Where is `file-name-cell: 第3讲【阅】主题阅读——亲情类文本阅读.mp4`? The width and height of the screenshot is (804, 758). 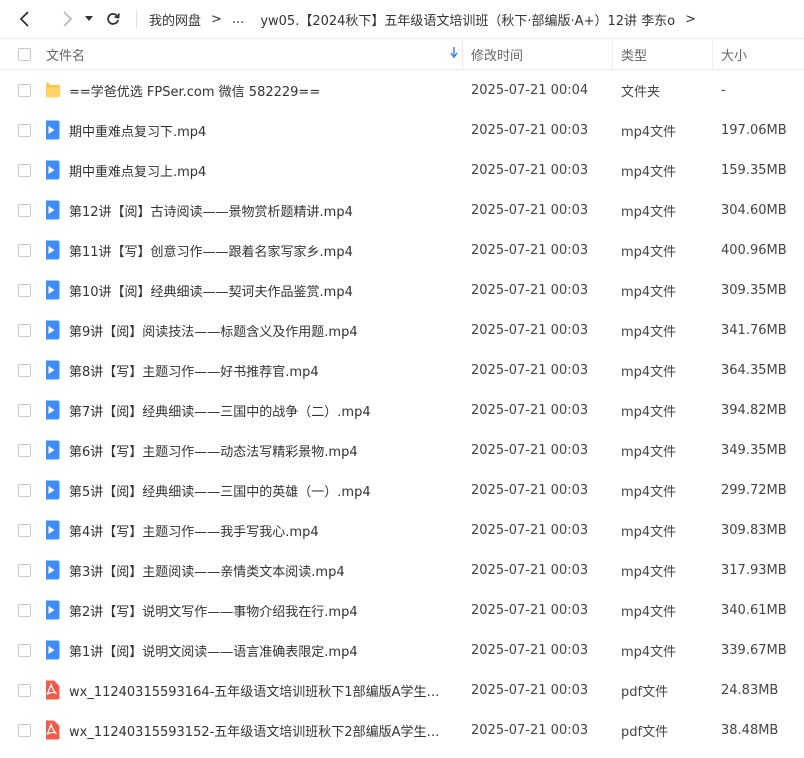
file-name-cell: 第3讲【阅】主题阅读——亲情类文本阅读.mp4 is located at coordinates (254, 570).